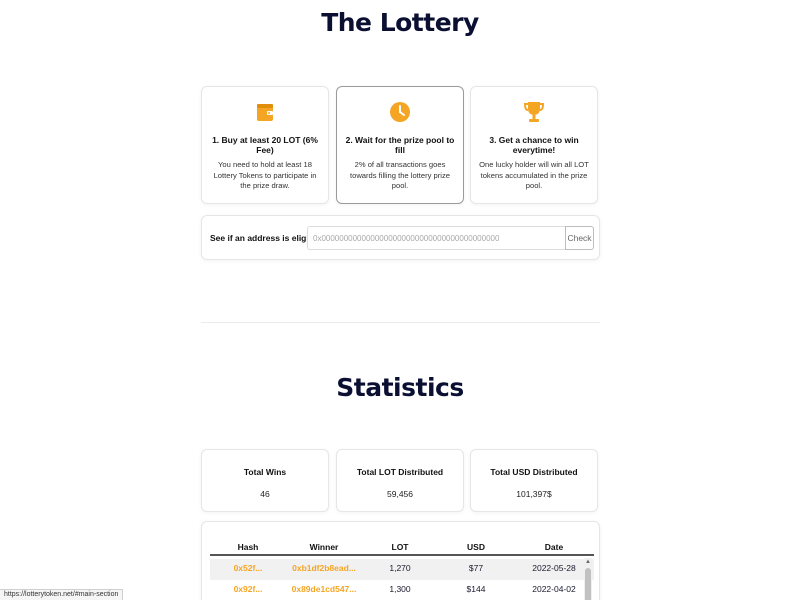 This screenshot has width=800, height=600. I want to click on statistics-title: Statistics, so click(400, 387).